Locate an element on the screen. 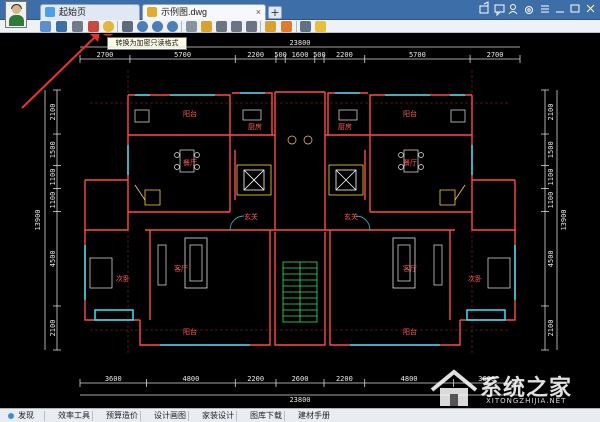 The height and width of the screenshot is (422, 600). message-icon is located at coordinates (499, 10).